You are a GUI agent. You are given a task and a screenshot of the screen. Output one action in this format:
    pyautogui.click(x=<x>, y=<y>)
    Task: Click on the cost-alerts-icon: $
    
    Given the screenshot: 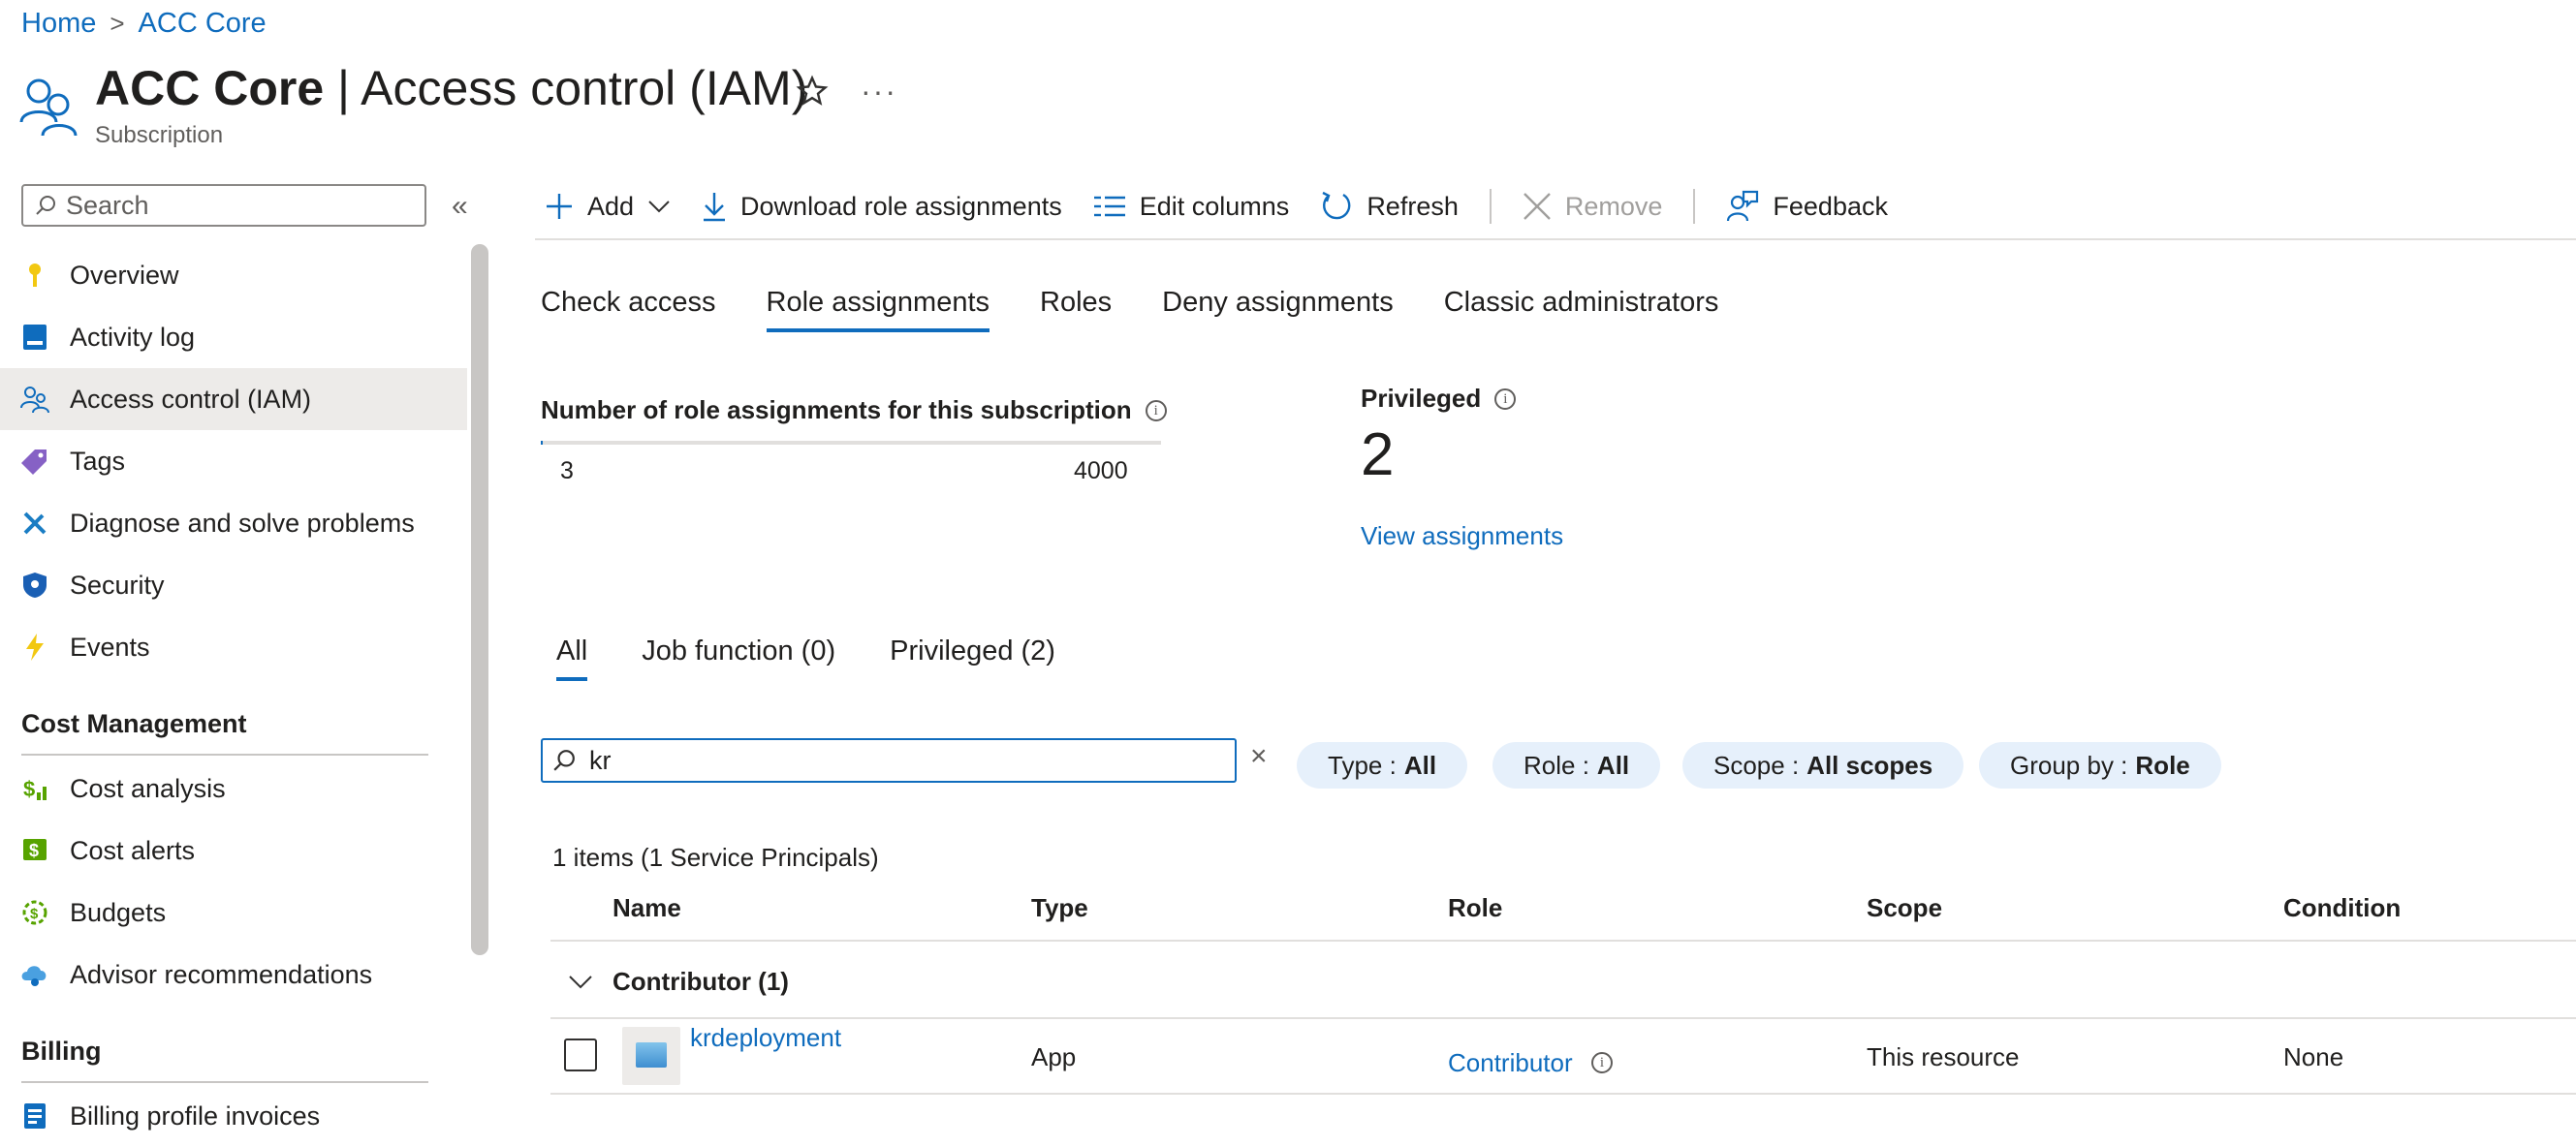 What is the action you would take?
    pyautogui.click(x=34, y=850)
    